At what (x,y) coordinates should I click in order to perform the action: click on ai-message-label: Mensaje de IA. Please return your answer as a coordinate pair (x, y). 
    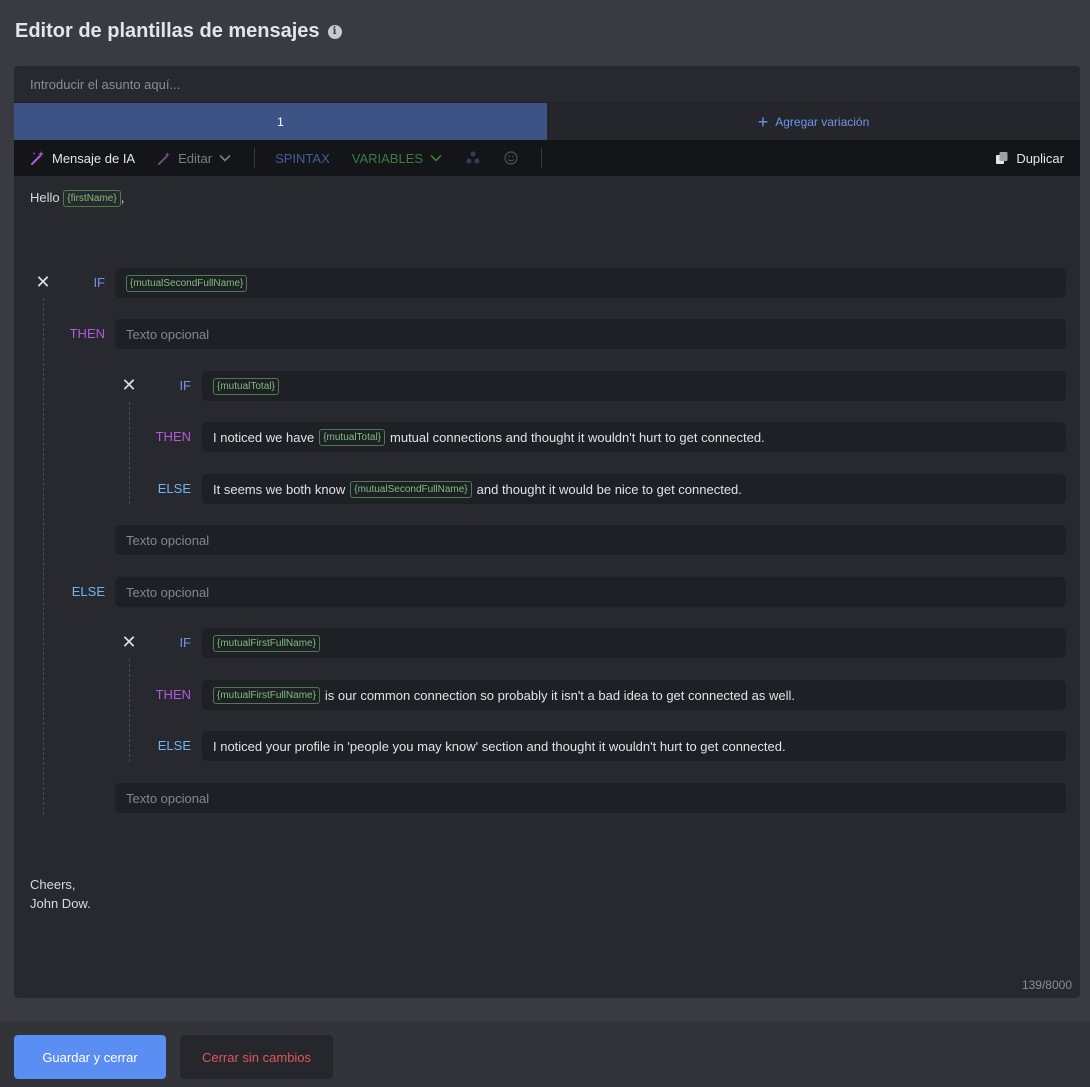
    Looking at the image, I should click on (94, 158).